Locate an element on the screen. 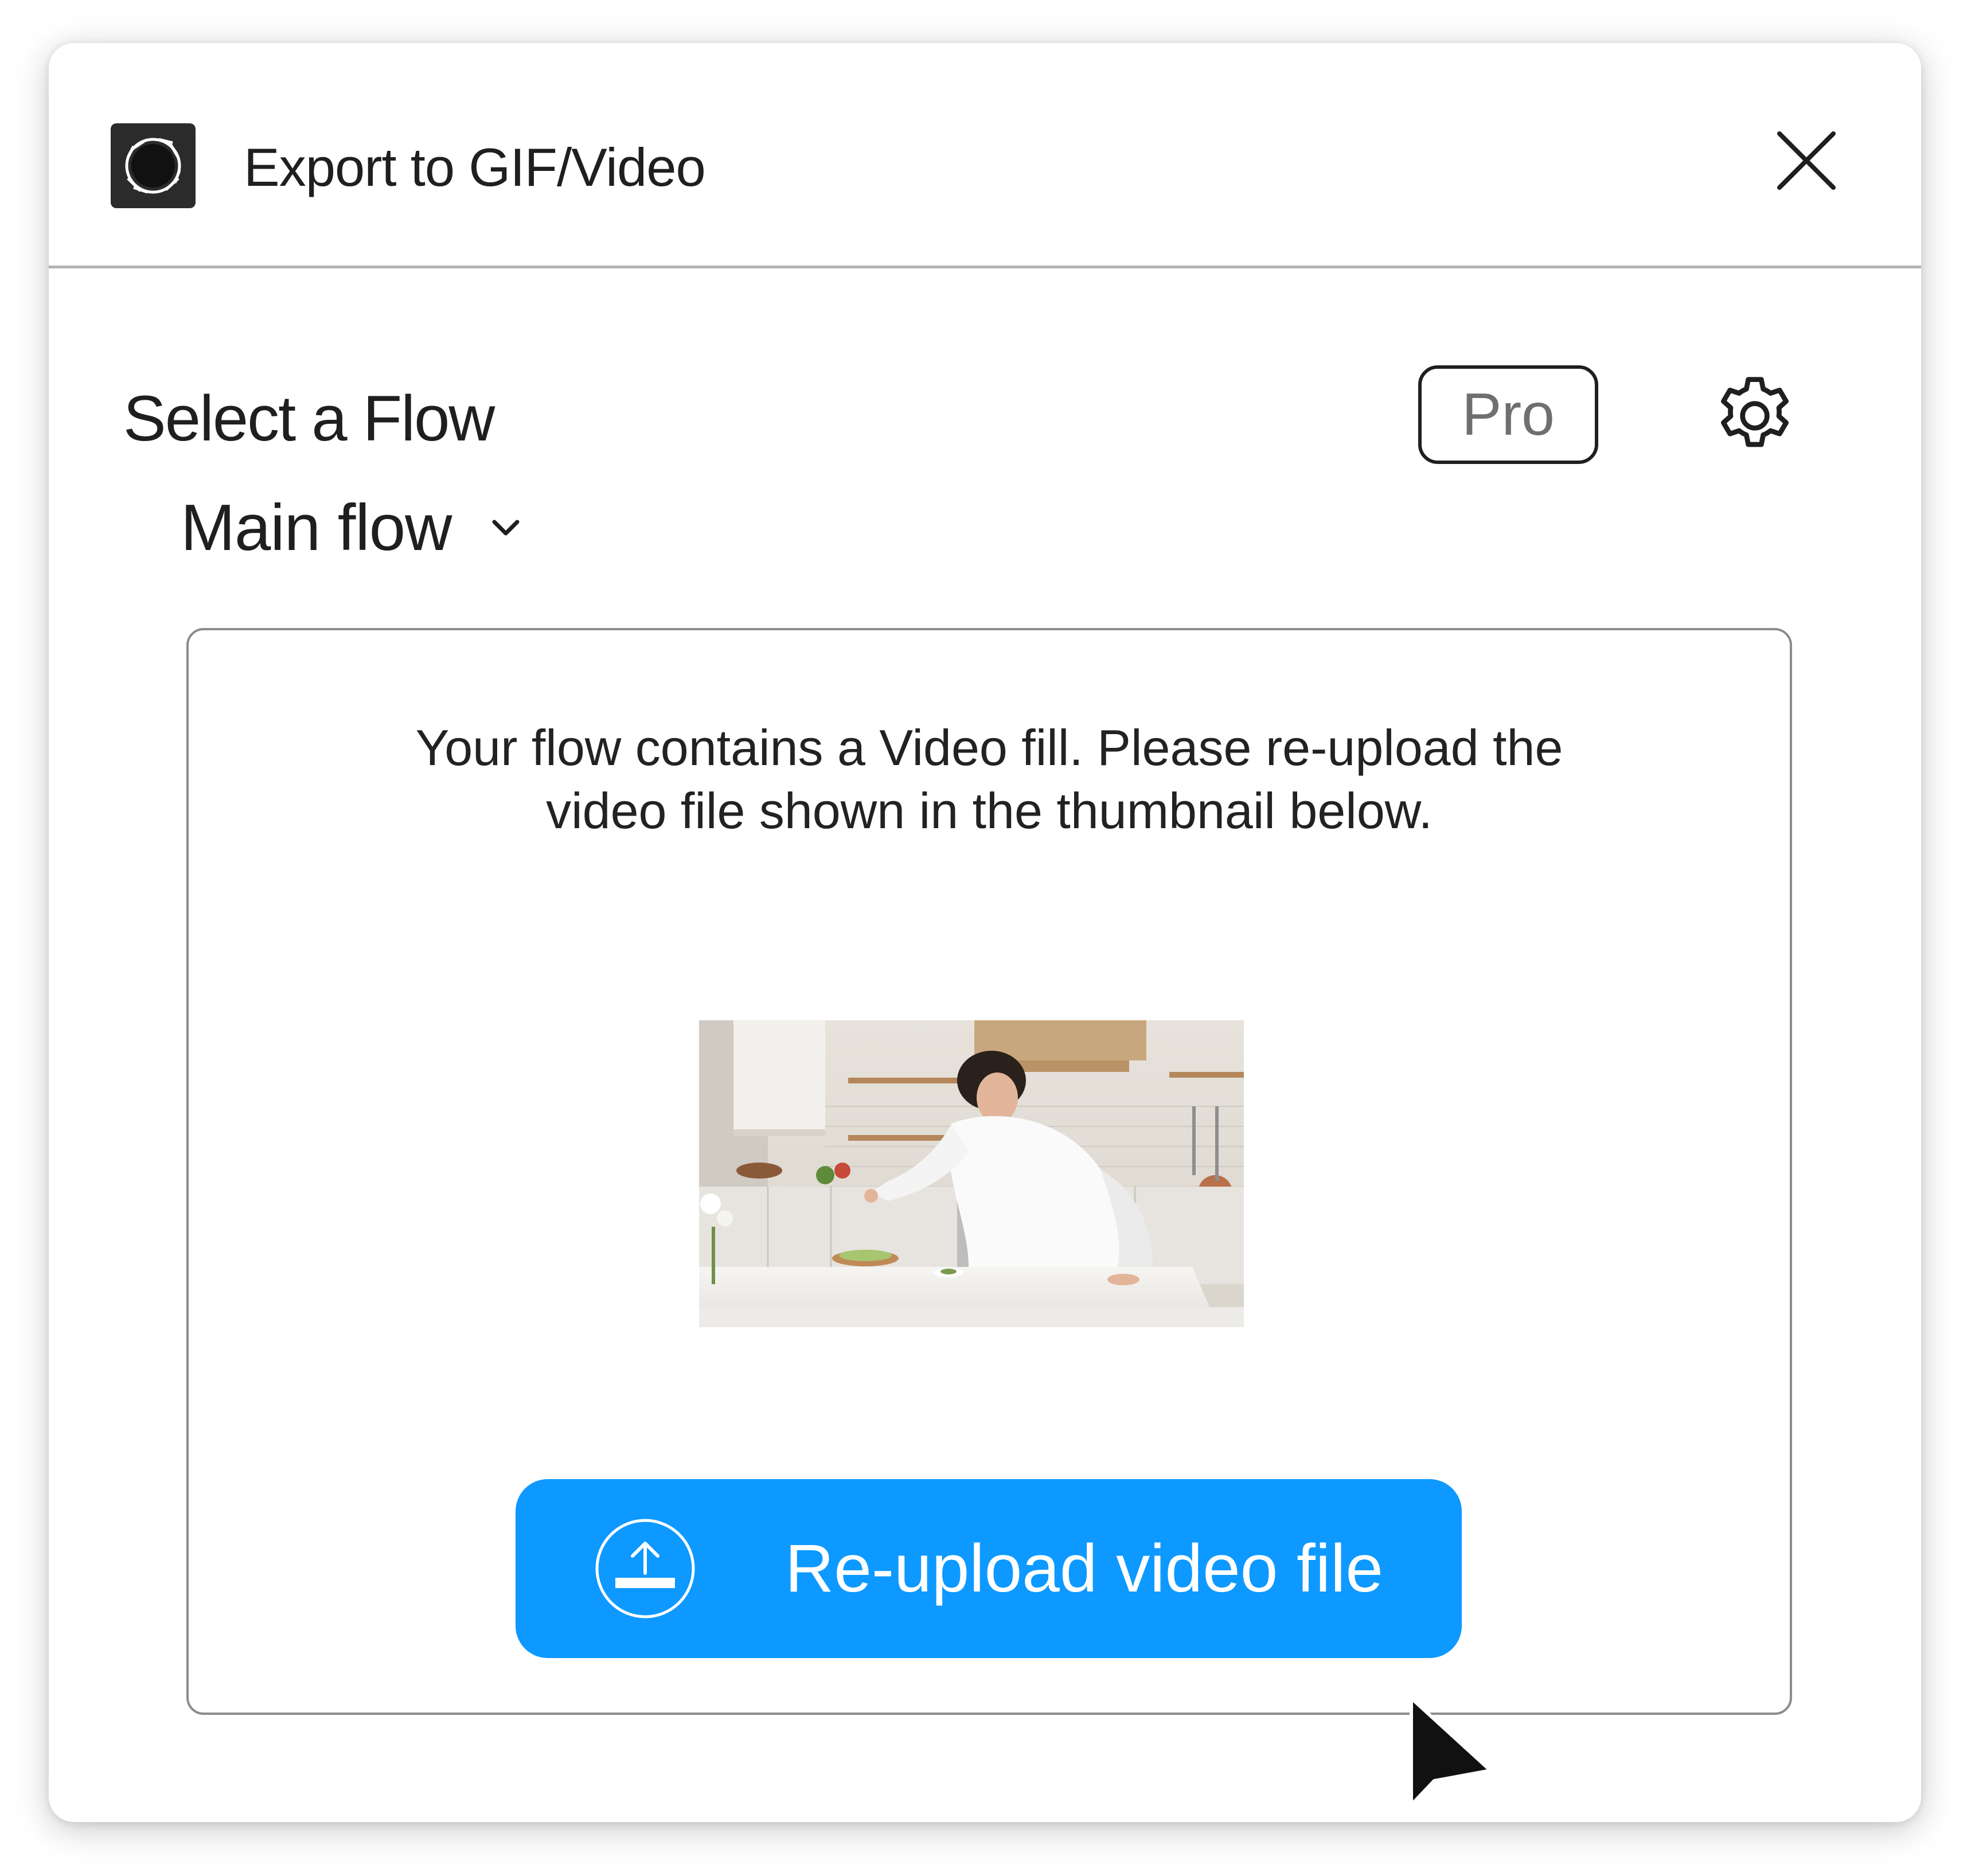 The height and width of the screenshot is (1876, 1971). flow-dropdown: Main flow is located at coordinates (352, 528).